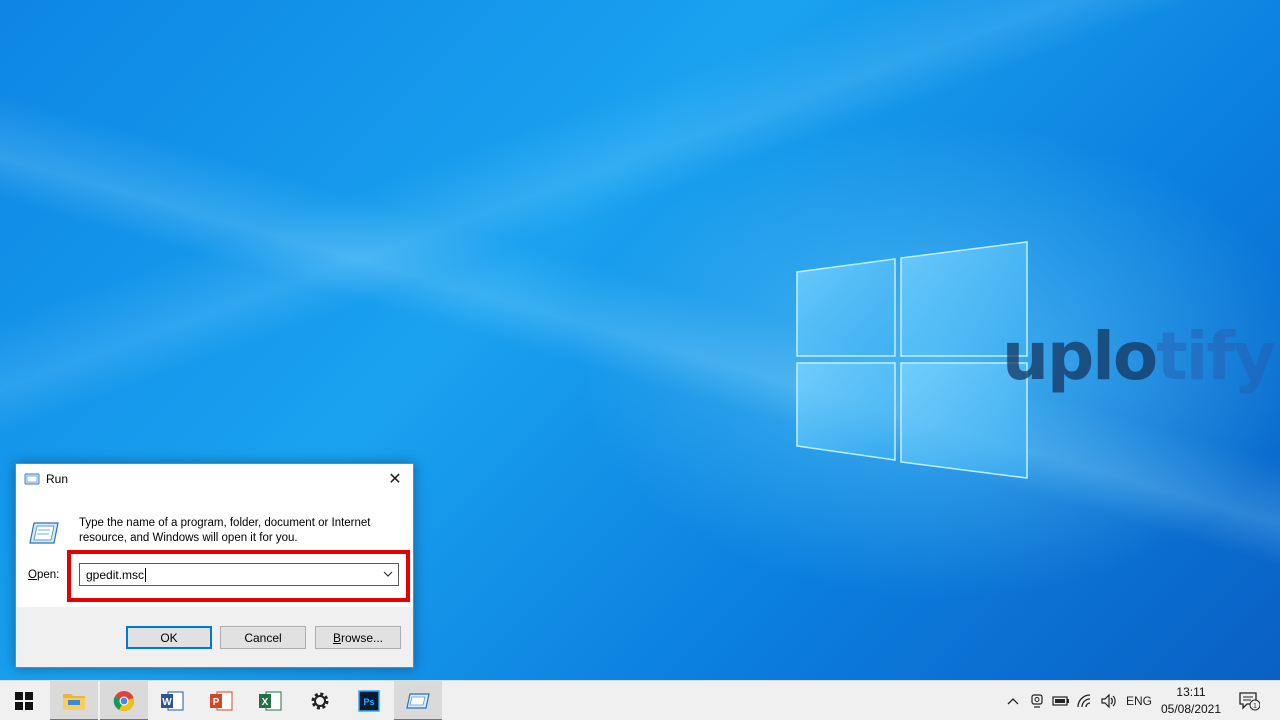  I want to click on battery-icon, so click(1060, 701).